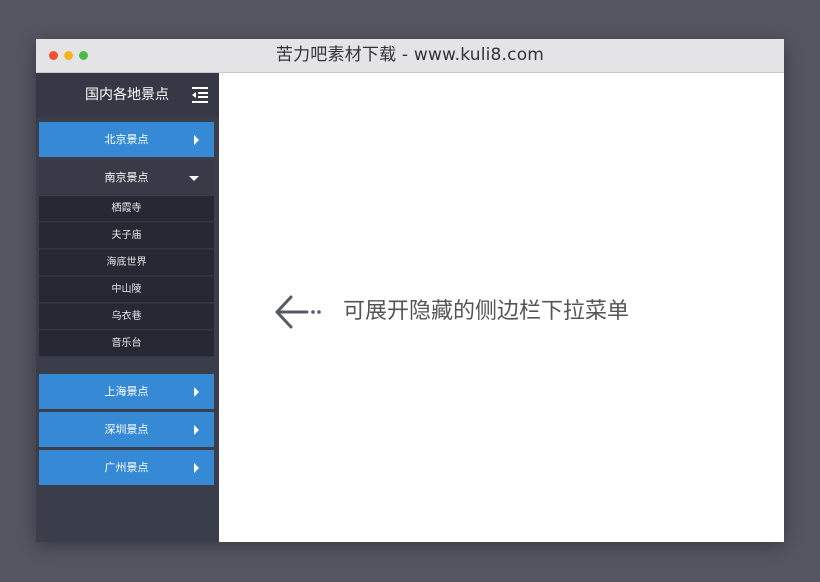  What do you see at coordinates (126, 263) in the screenshot?
I see `submenu-item: 海底世界` at bounding box center [126, 263].